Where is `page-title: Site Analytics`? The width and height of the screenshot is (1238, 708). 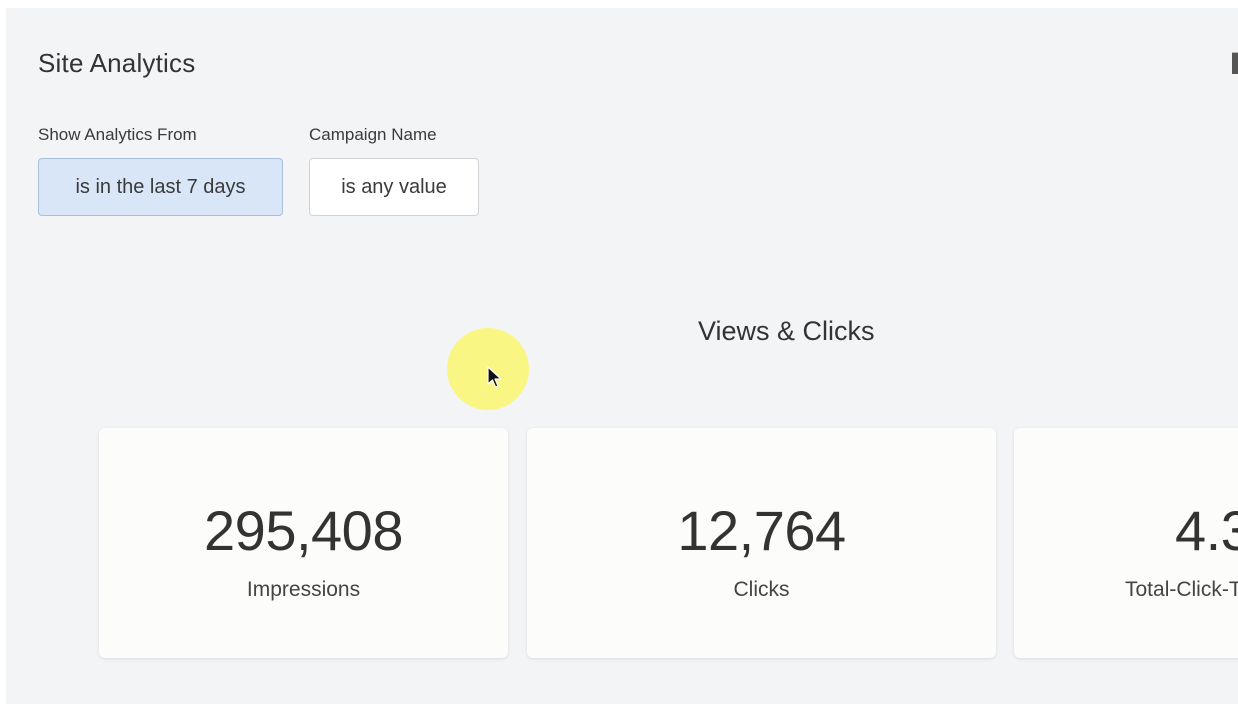 page-title: Site Analytics is located at coordinates (117, 63).